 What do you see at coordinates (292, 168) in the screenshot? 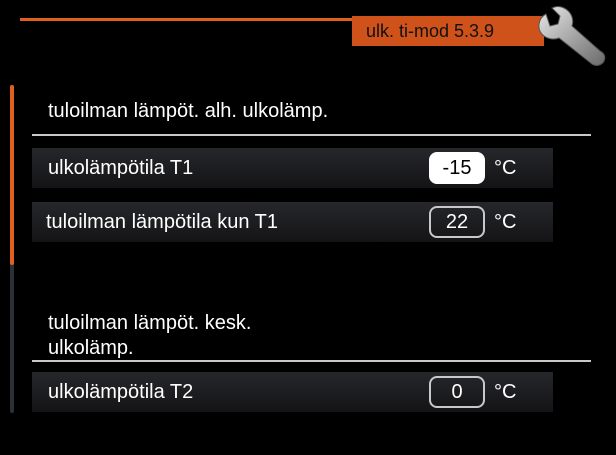
I see `setting-row-outdoor-temp-t1: ulkolämpötila T1 -15 °C` at bounding box center [292, 168].